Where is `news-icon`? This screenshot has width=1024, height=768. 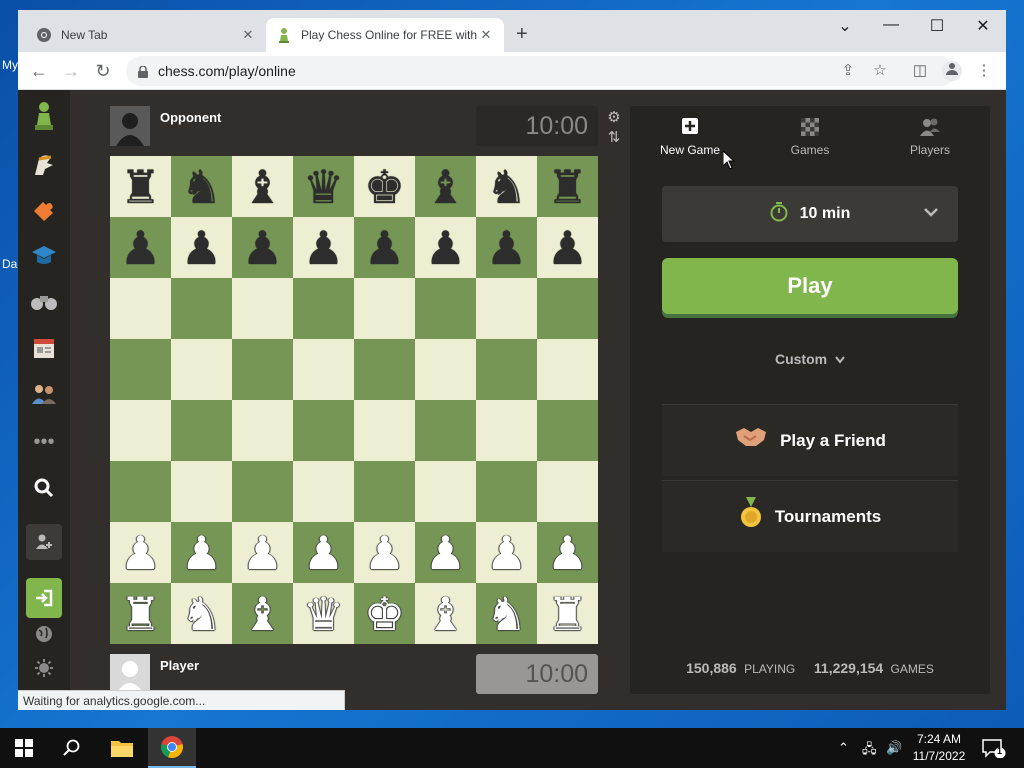
news-icon is located at coordinates (44, 348).